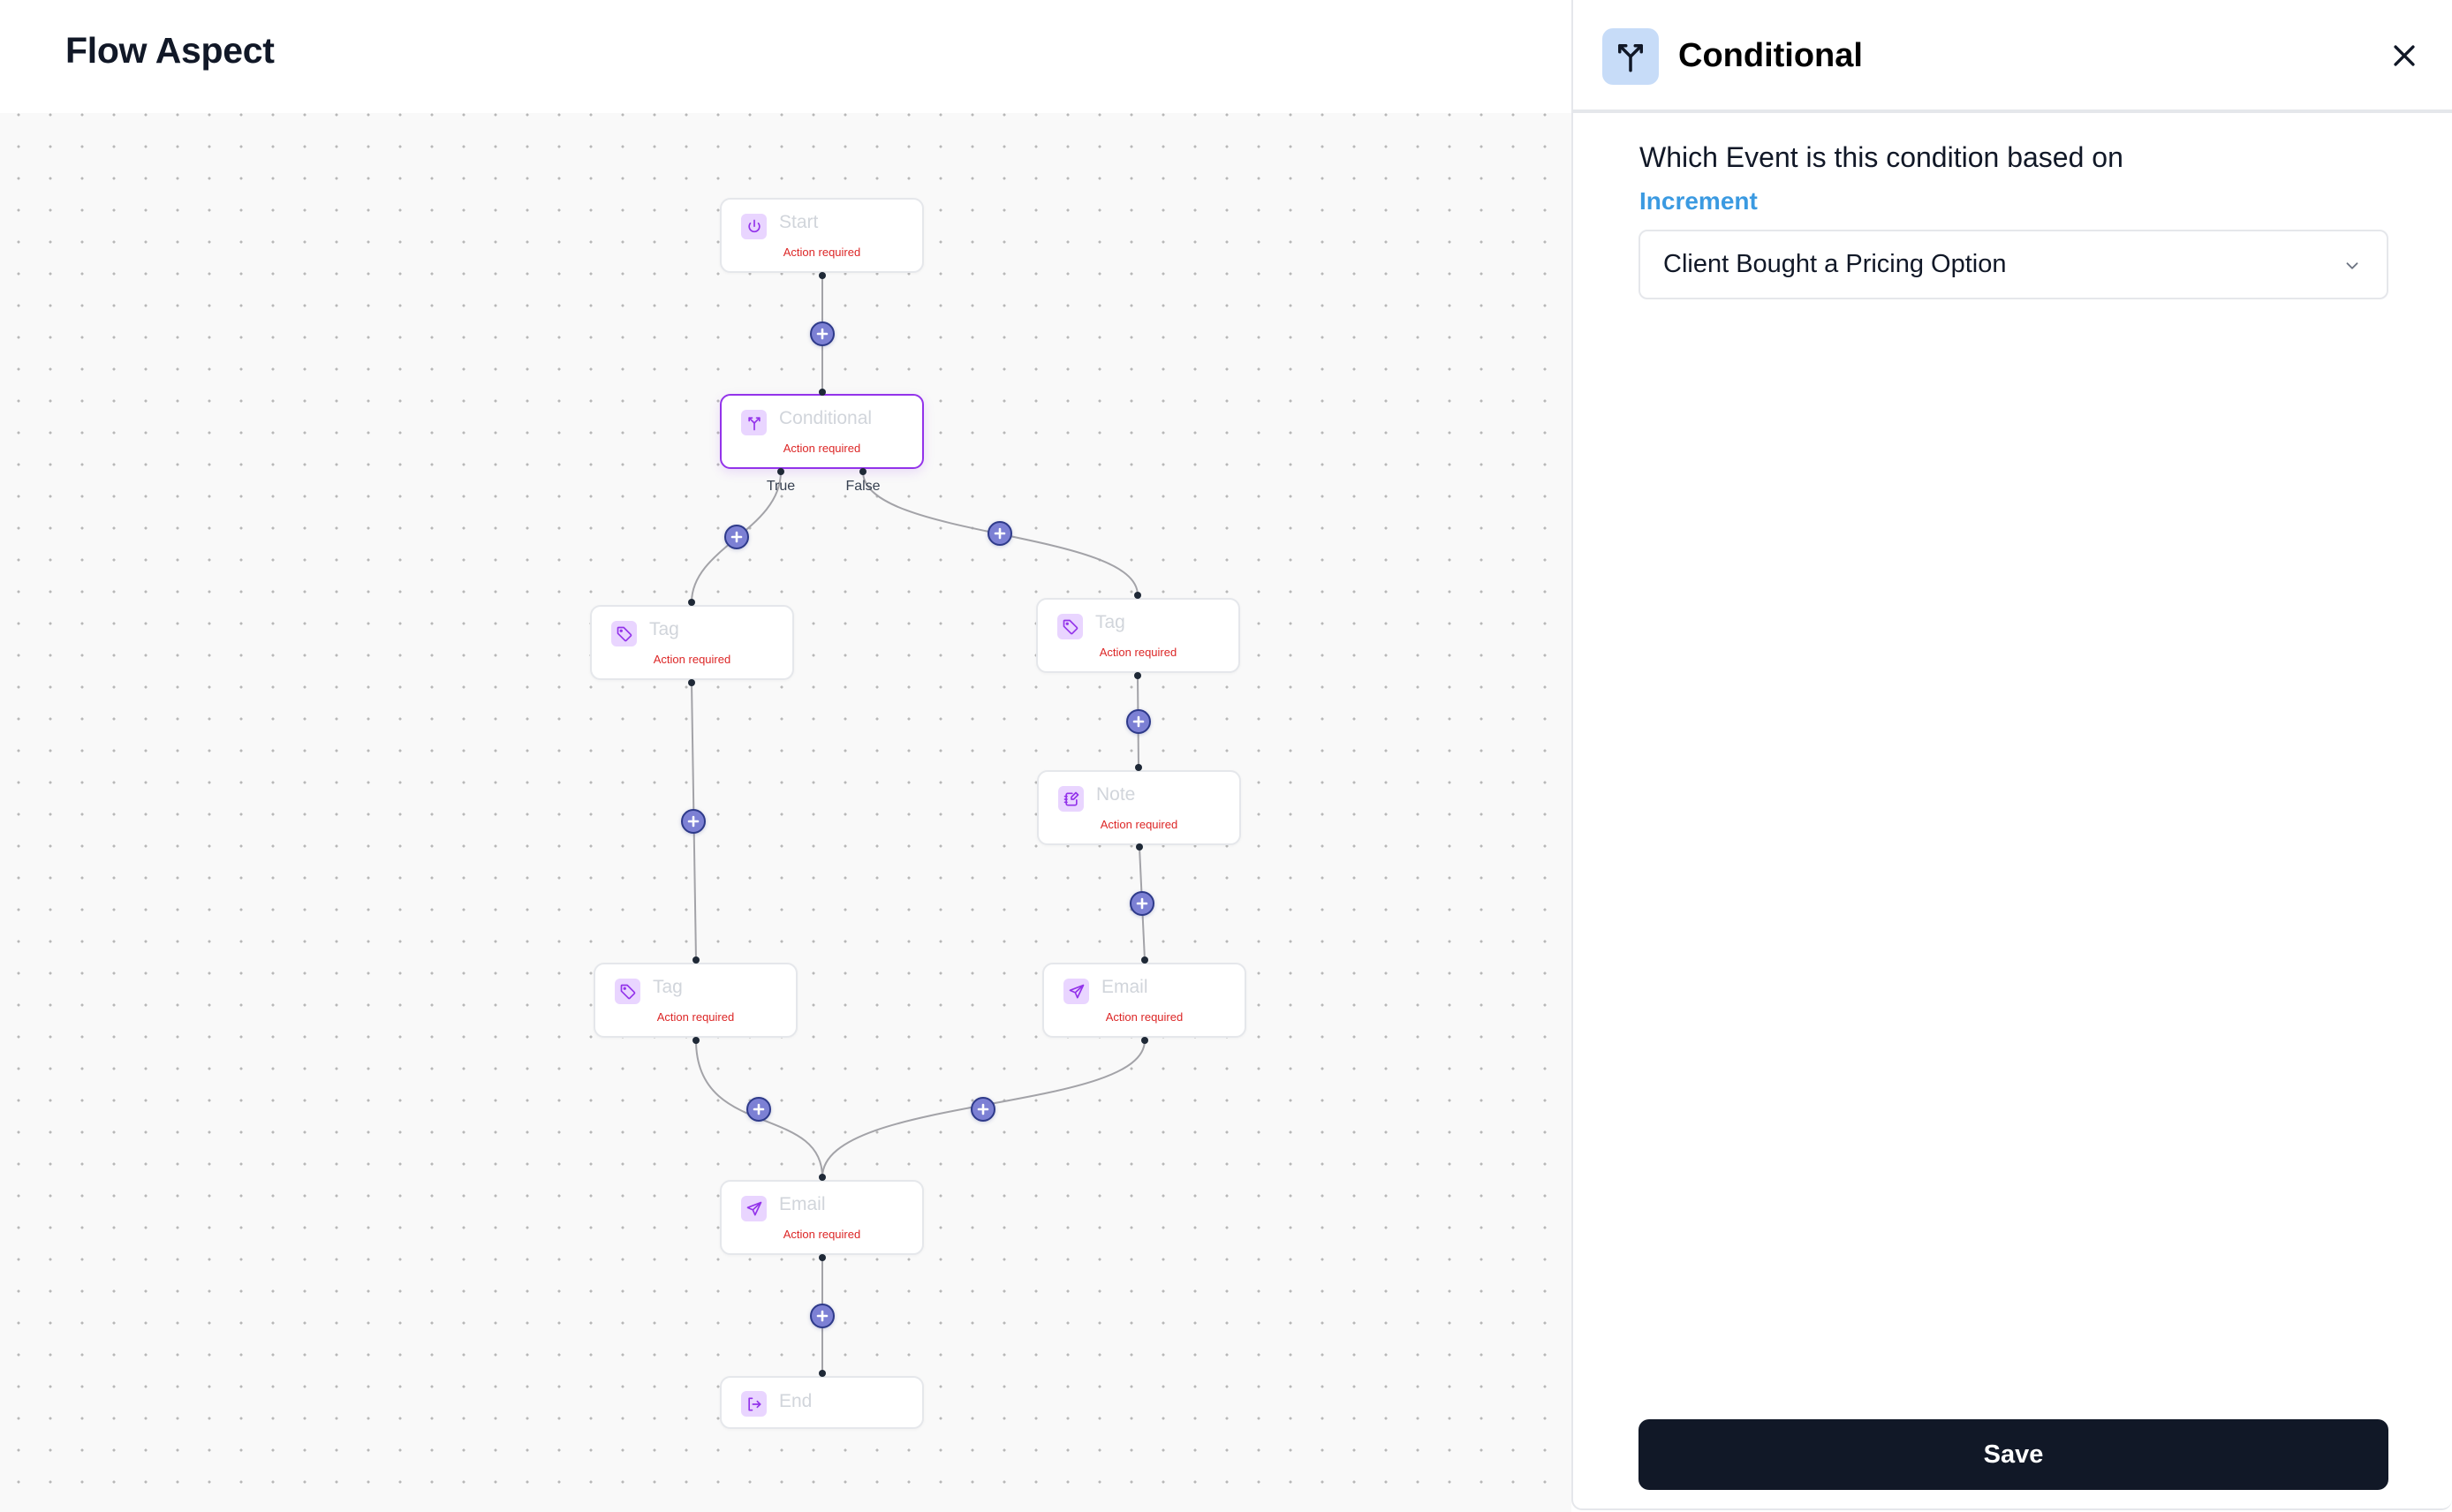 The image size is (2452, 1512). Describe the element at coordinates (1137, 596) in the screenshot. I see `handle-tag-false-in` at that location.